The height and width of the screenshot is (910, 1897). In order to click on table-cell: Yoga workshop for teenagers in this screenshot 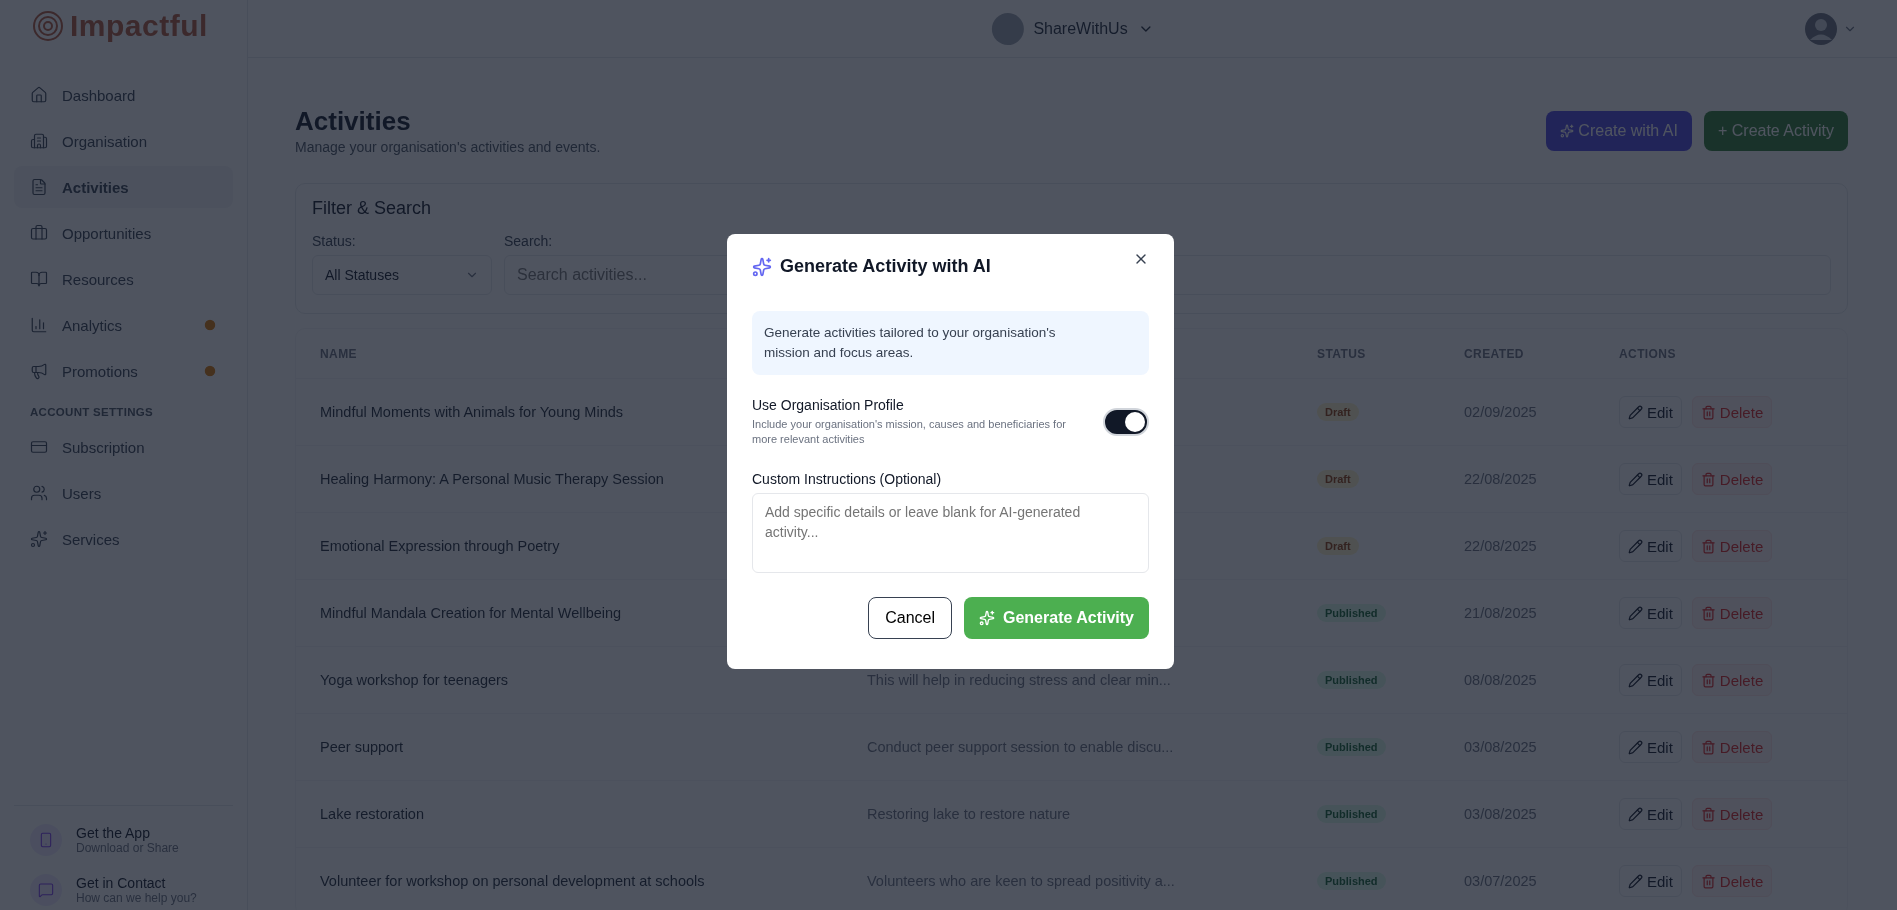, I will do `click(414, 680)`.